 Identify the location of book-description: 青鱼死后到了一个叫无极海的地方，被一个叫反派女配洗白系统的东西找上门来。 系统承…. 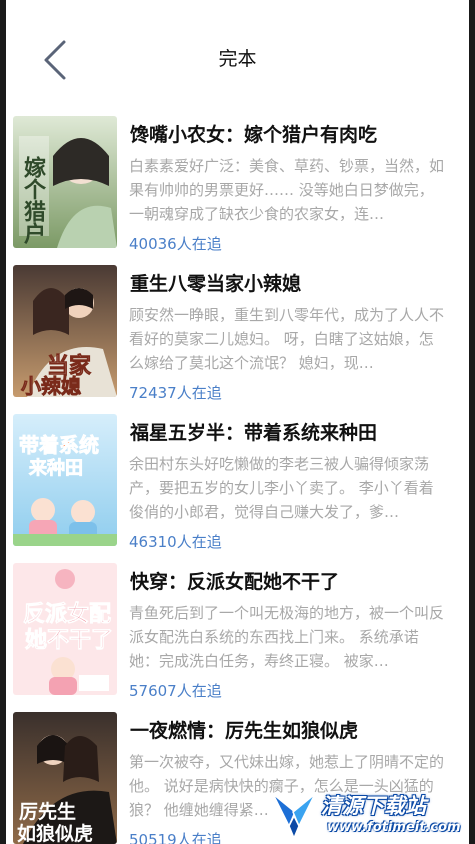
(286, 637).